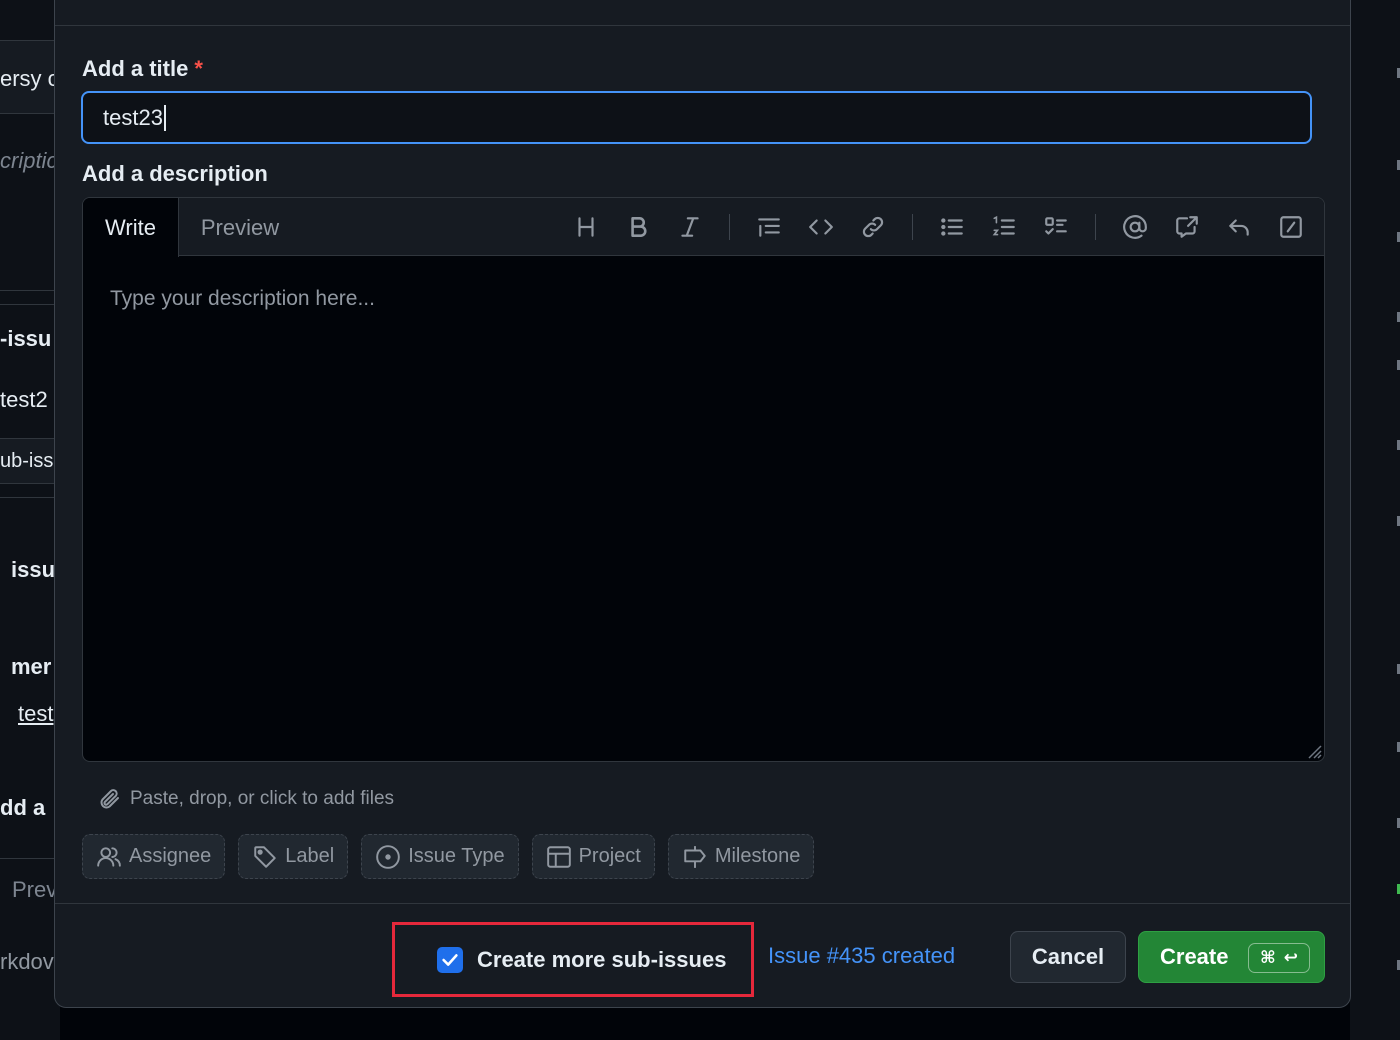  What do you see at coordinates (1312, 749) in the screenshot?
I see `resize-handle-icon` at bounding box center [1312, 749].